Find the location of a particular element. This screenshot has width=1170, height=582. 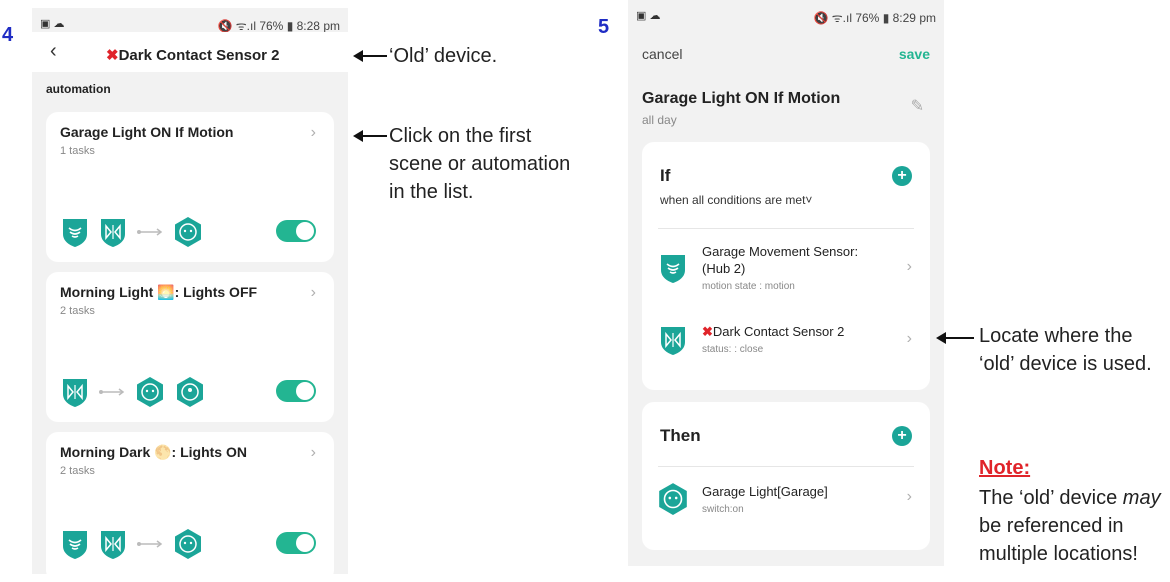

section-label-automation: automation is located at coordinates (78, 89).